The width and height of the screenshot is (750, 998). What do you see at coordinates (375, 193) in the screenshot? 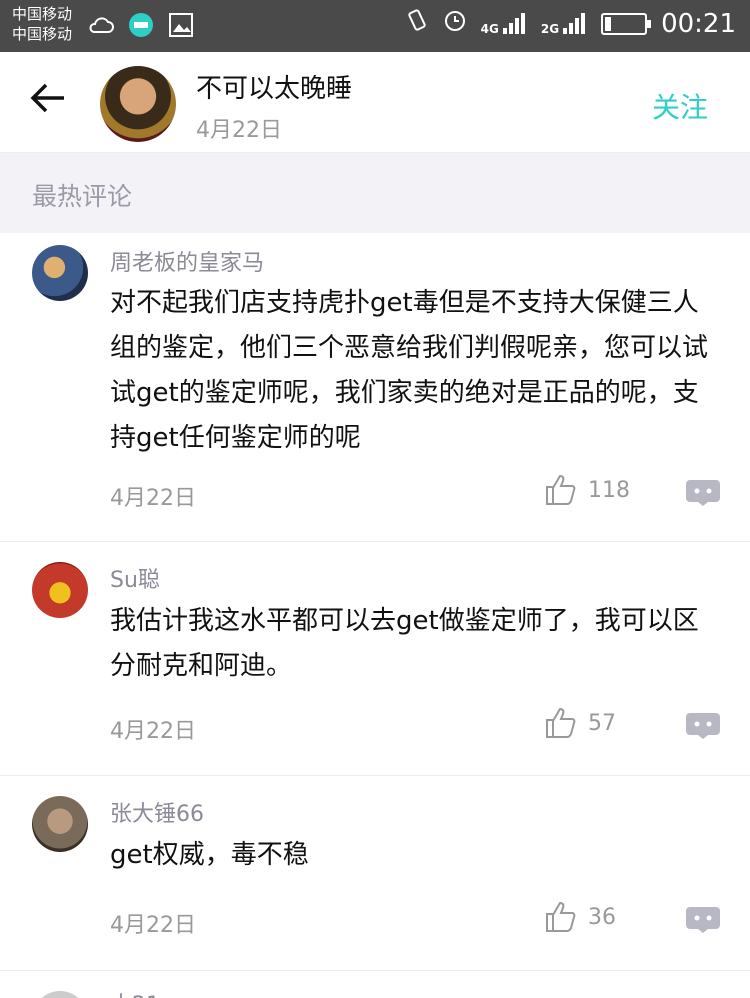
I see `hot-comments-header: 最热评论` at bounding box center [375, 193].